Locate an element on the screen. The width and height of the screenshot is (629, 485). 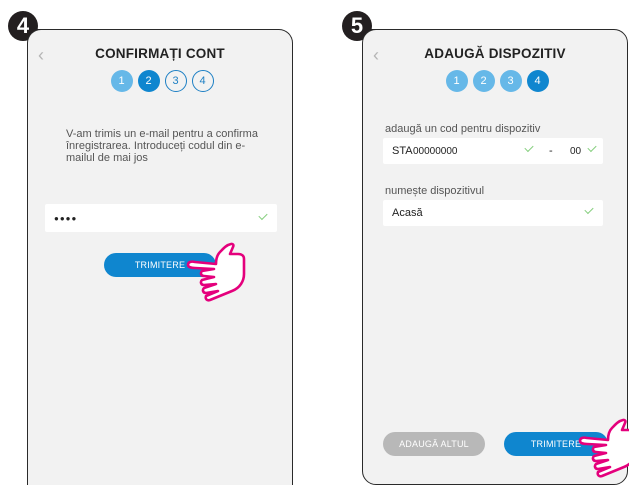
page-title: ADAUGĂ DISPOZITIV is located at coordinates (495, 53).